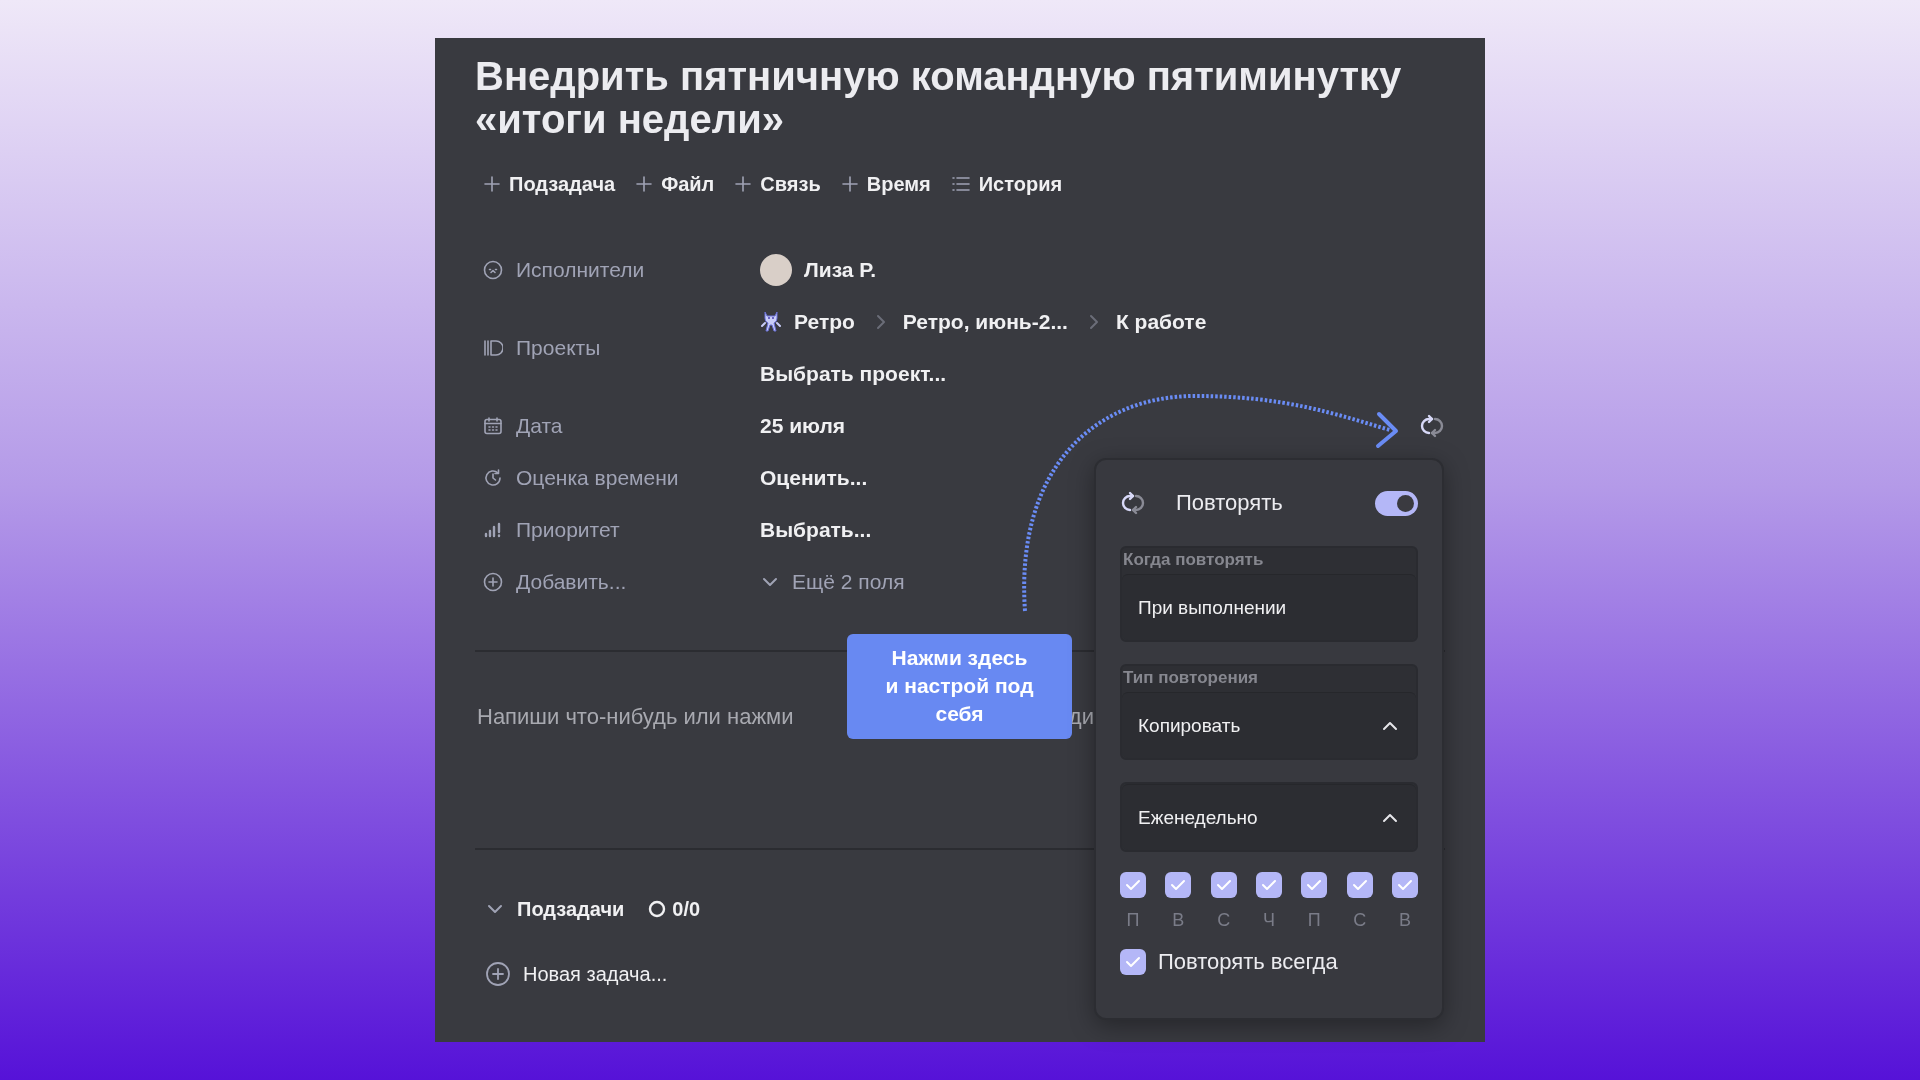 Image resolution: width=1920 pixels, height=1080 pixels. What do you see at coordinates (493, 426) in the screenshot?
I see `calendar-icon` at bounding box center [493, 426].